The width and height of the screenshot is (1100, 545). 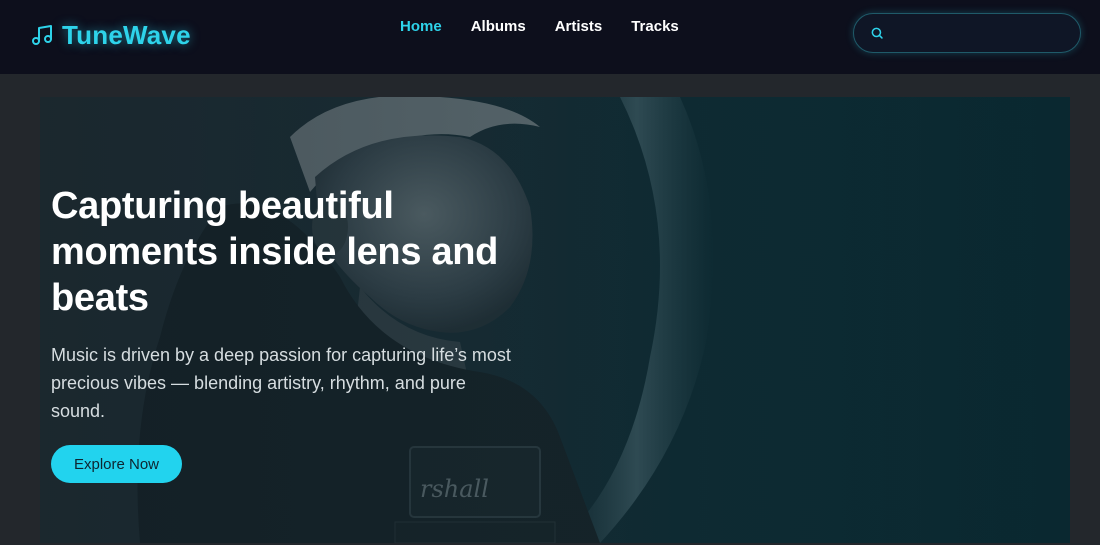 What do you see at coordinates (116, 464) in the screenshot?
I see `explore-now-button: Explore Now` at bounding box center [116, 464].